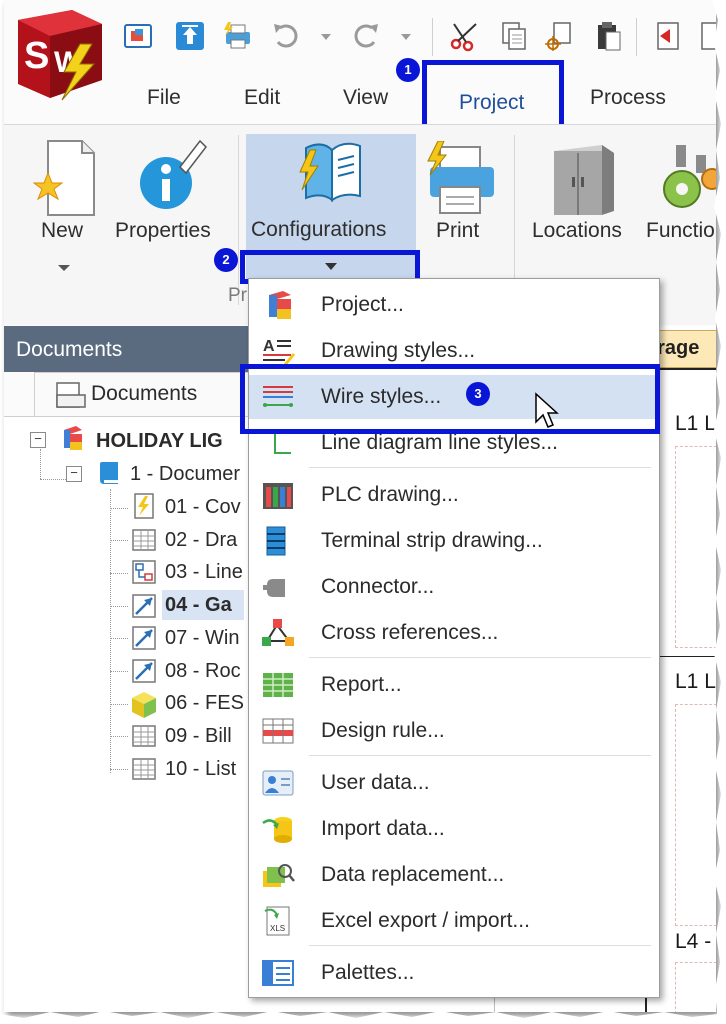 This screenshot has width=726, height=1024. What do you see at coordinates (163, 231) in the screenshot?
I see `properties-button-label: Properties` at bounding box center [163, 231].